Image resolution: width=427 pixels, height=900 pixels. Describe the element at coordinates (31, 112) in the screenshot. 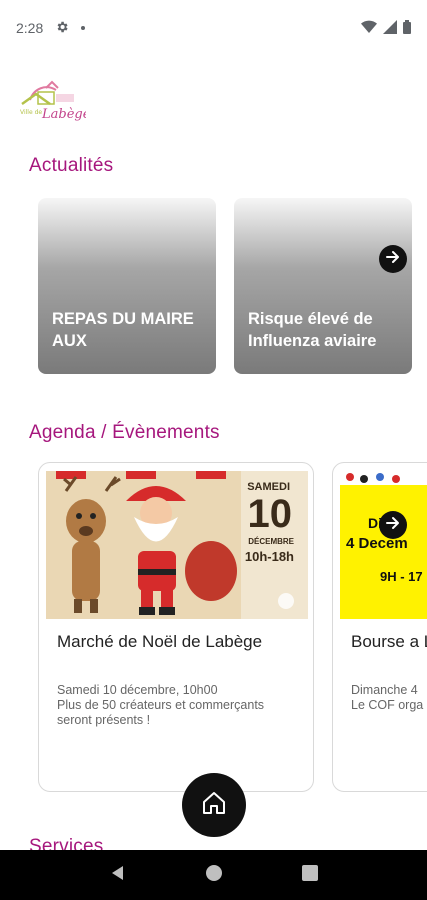

I see `svg-text: Ville de` at that location.